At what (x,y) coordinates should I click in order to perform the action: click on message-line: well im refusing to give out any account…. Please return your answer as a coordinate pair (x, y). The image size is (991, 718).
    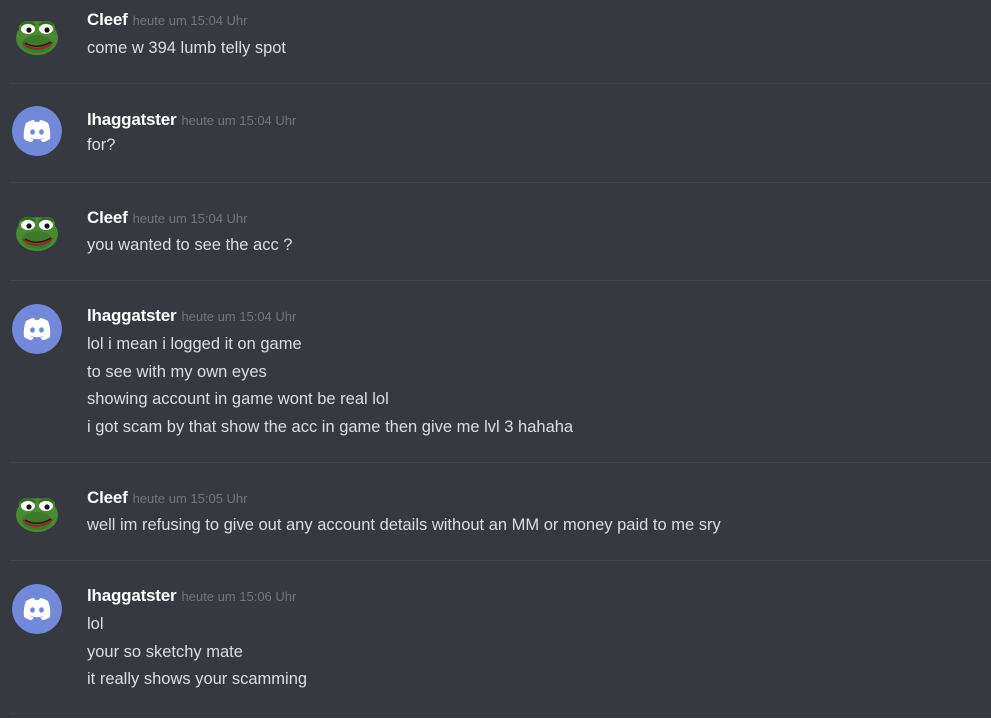
    Looking at the image, I should click on (404, 525).